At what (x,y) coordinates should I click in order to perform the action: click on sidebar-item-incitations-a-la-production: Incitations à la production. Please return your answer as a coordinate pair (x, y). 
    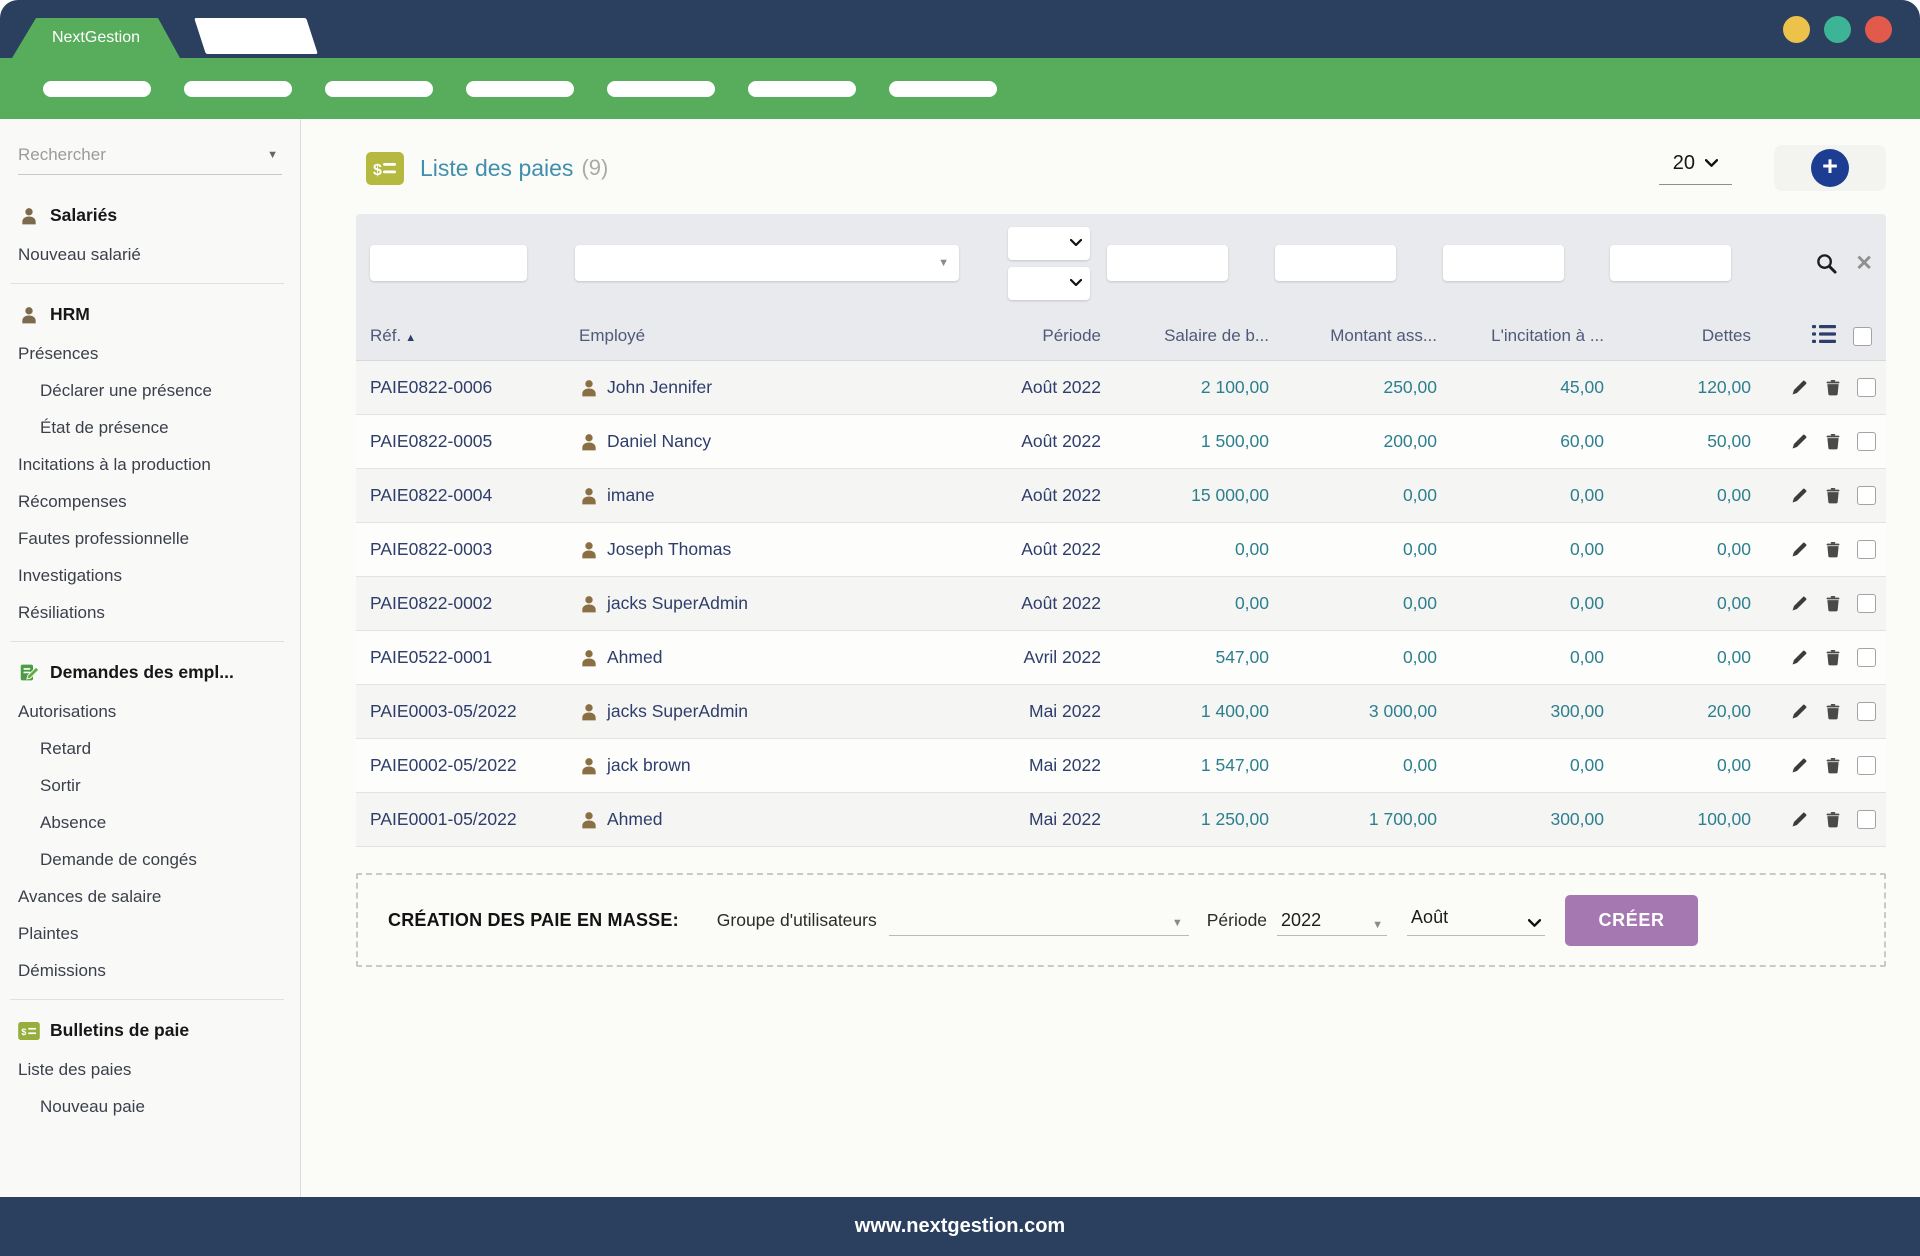
    Looking at the image, I should click on (150, 464).